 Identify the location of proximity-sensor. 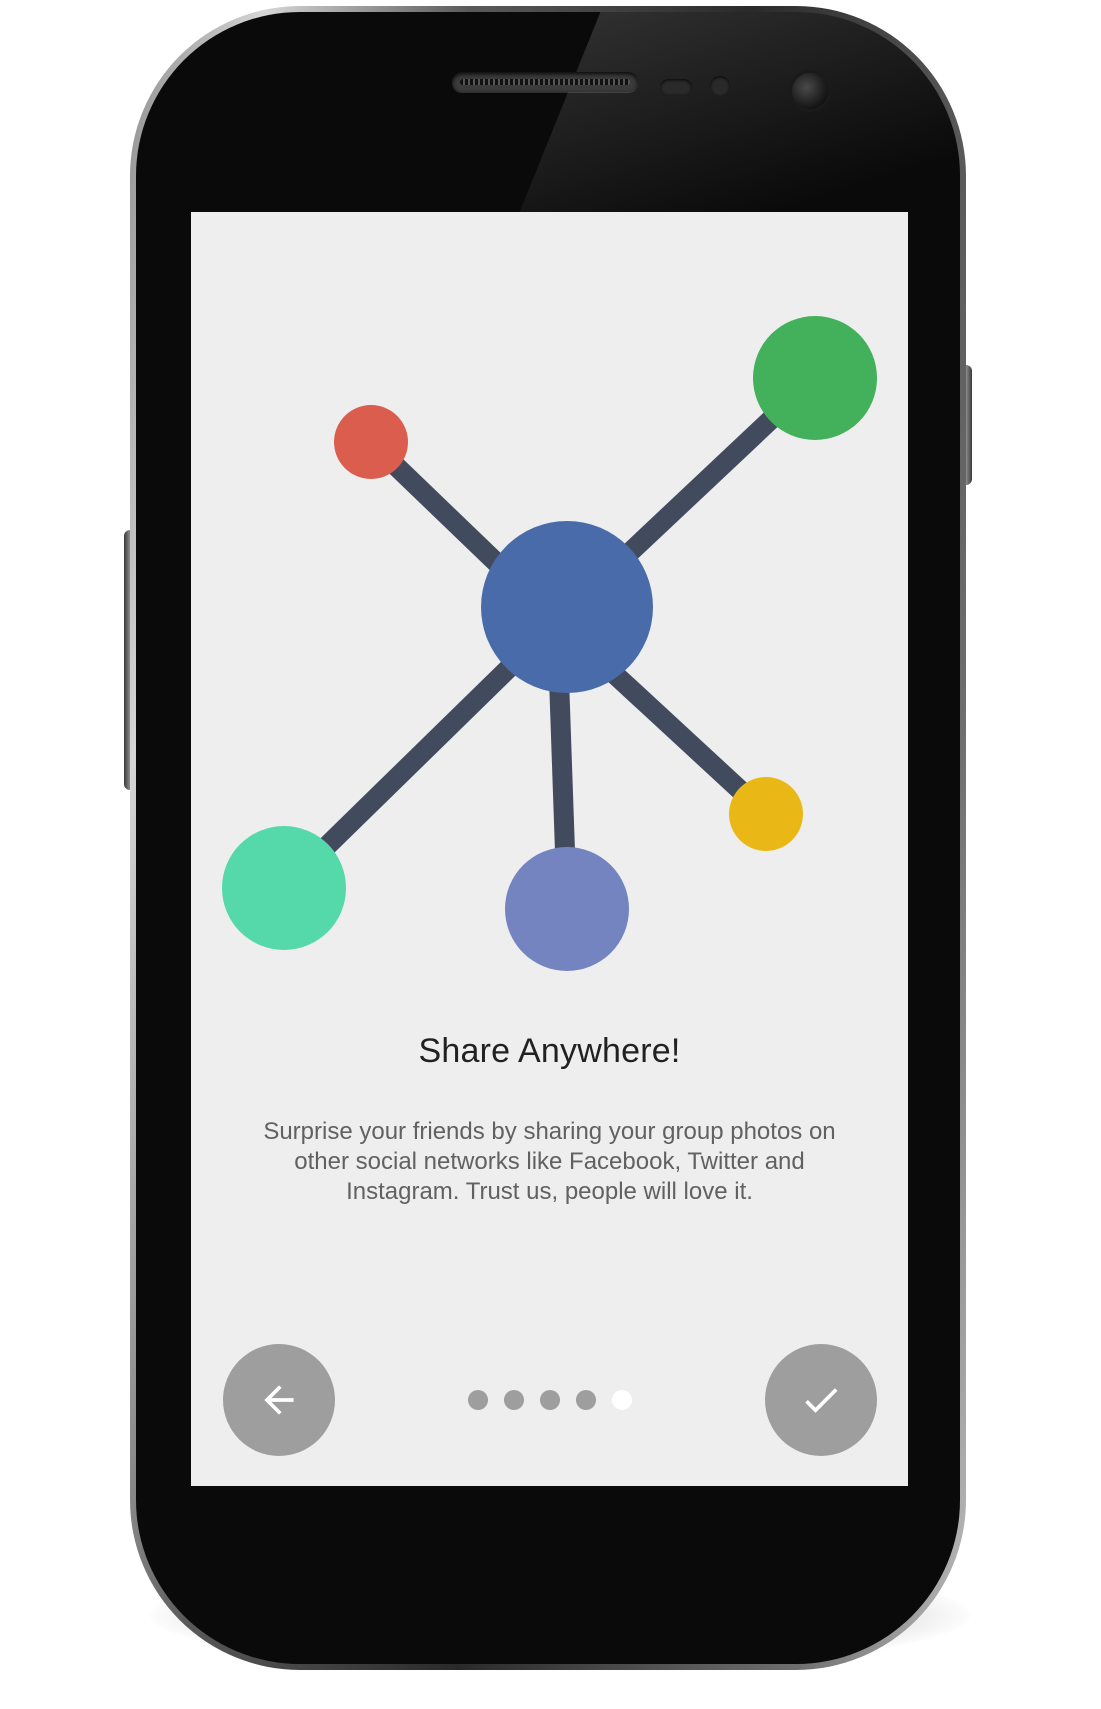
(676, 87).